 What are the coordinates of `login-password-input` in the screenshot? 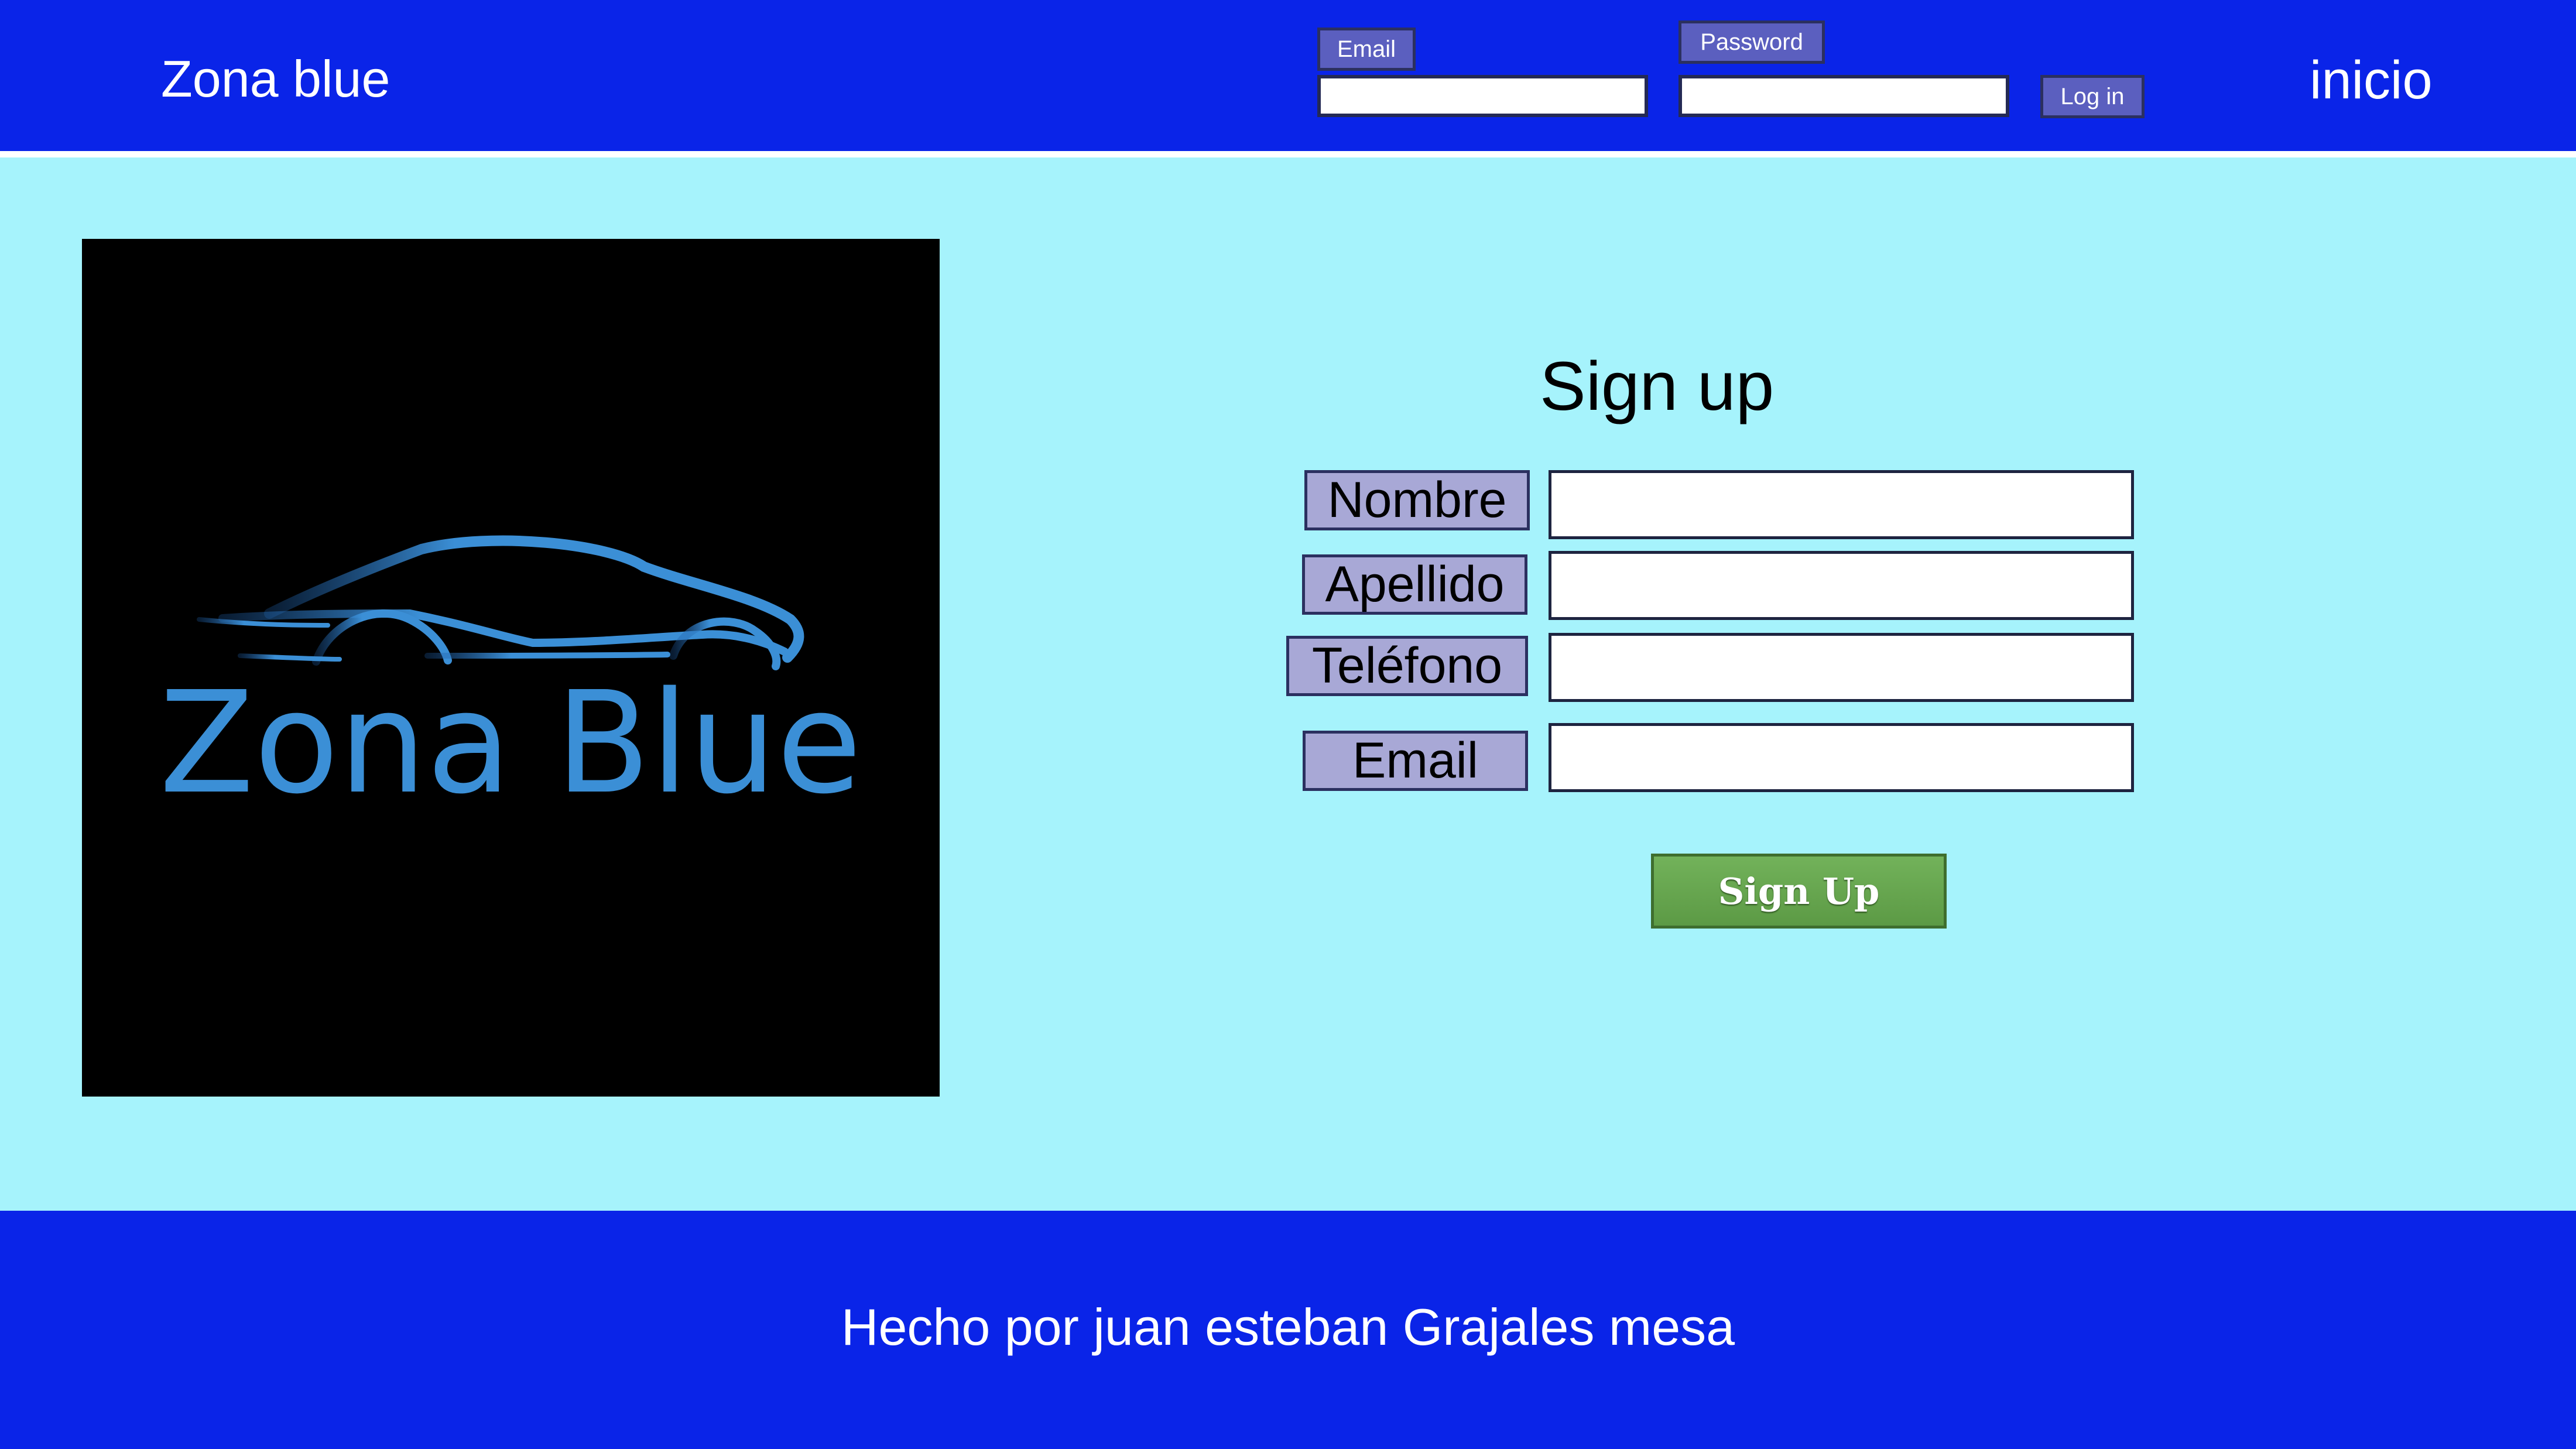 It's located at (1843, 96).